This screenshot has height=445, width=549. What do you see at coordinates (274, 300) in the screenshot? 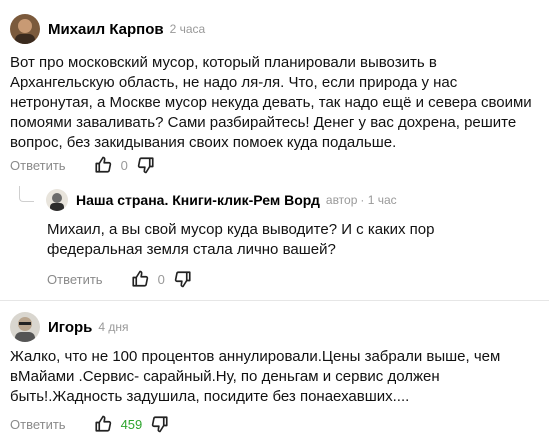
I see `comment-divider` at bounding box center [274, 300].